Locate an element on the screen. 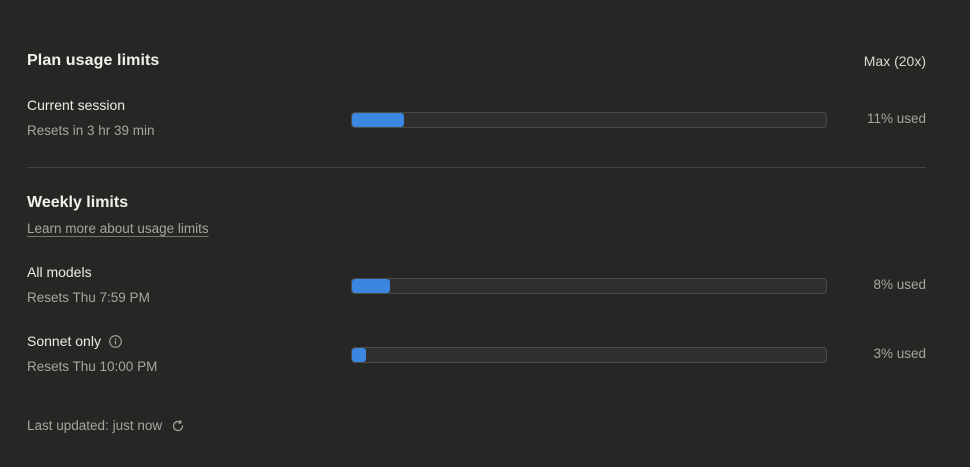 This screenshot has height=467, width=970. last-updated-text: Last updated: just now is located at coordinates (95, 425).